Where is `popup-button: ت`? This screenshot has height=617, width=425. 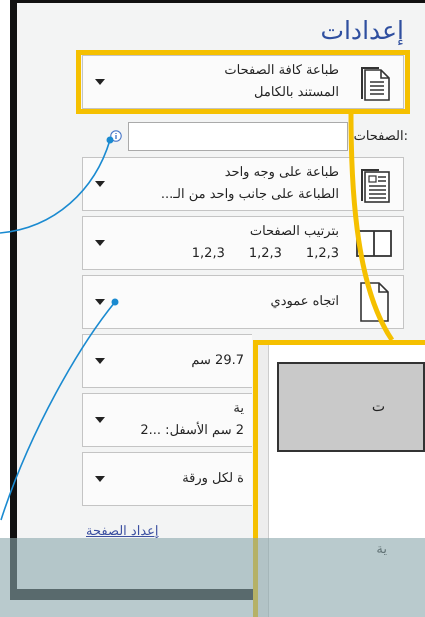
popup-button: ت is located at coordinates (351, 407).